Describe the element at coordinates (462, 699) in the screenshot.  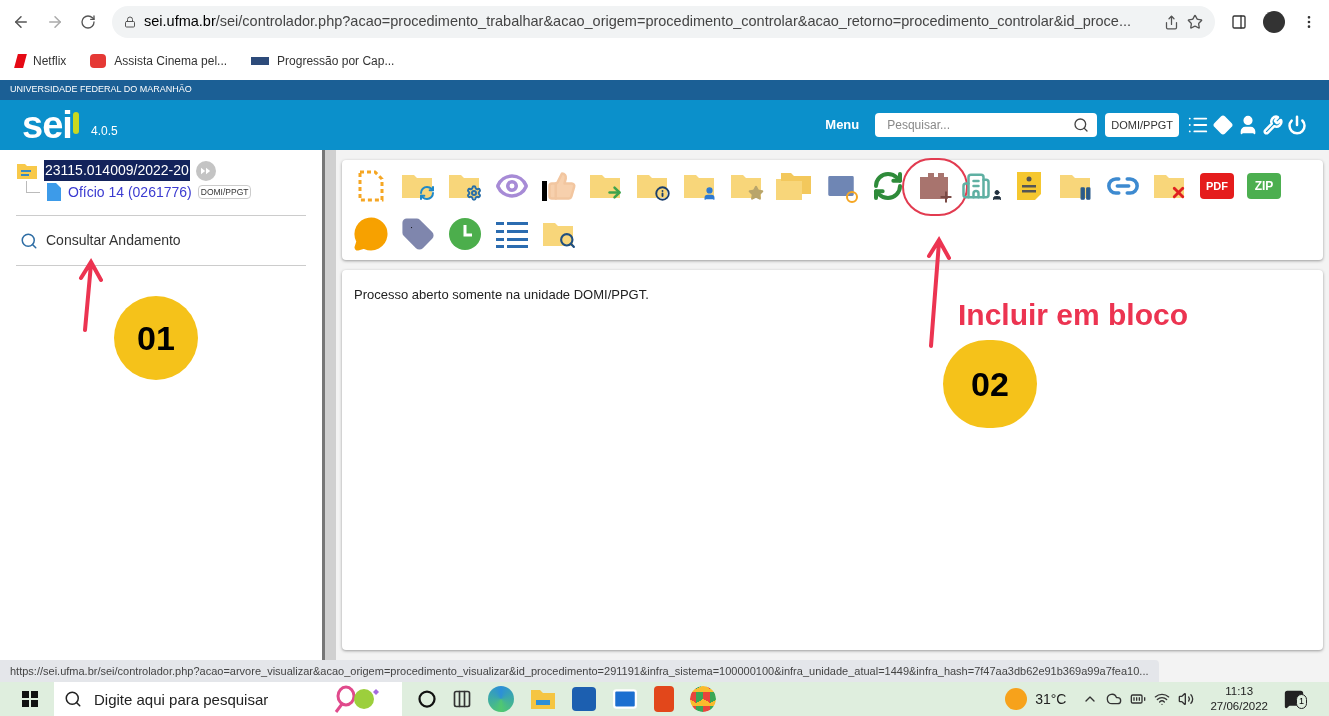
I see `task-view-icon` at that location.